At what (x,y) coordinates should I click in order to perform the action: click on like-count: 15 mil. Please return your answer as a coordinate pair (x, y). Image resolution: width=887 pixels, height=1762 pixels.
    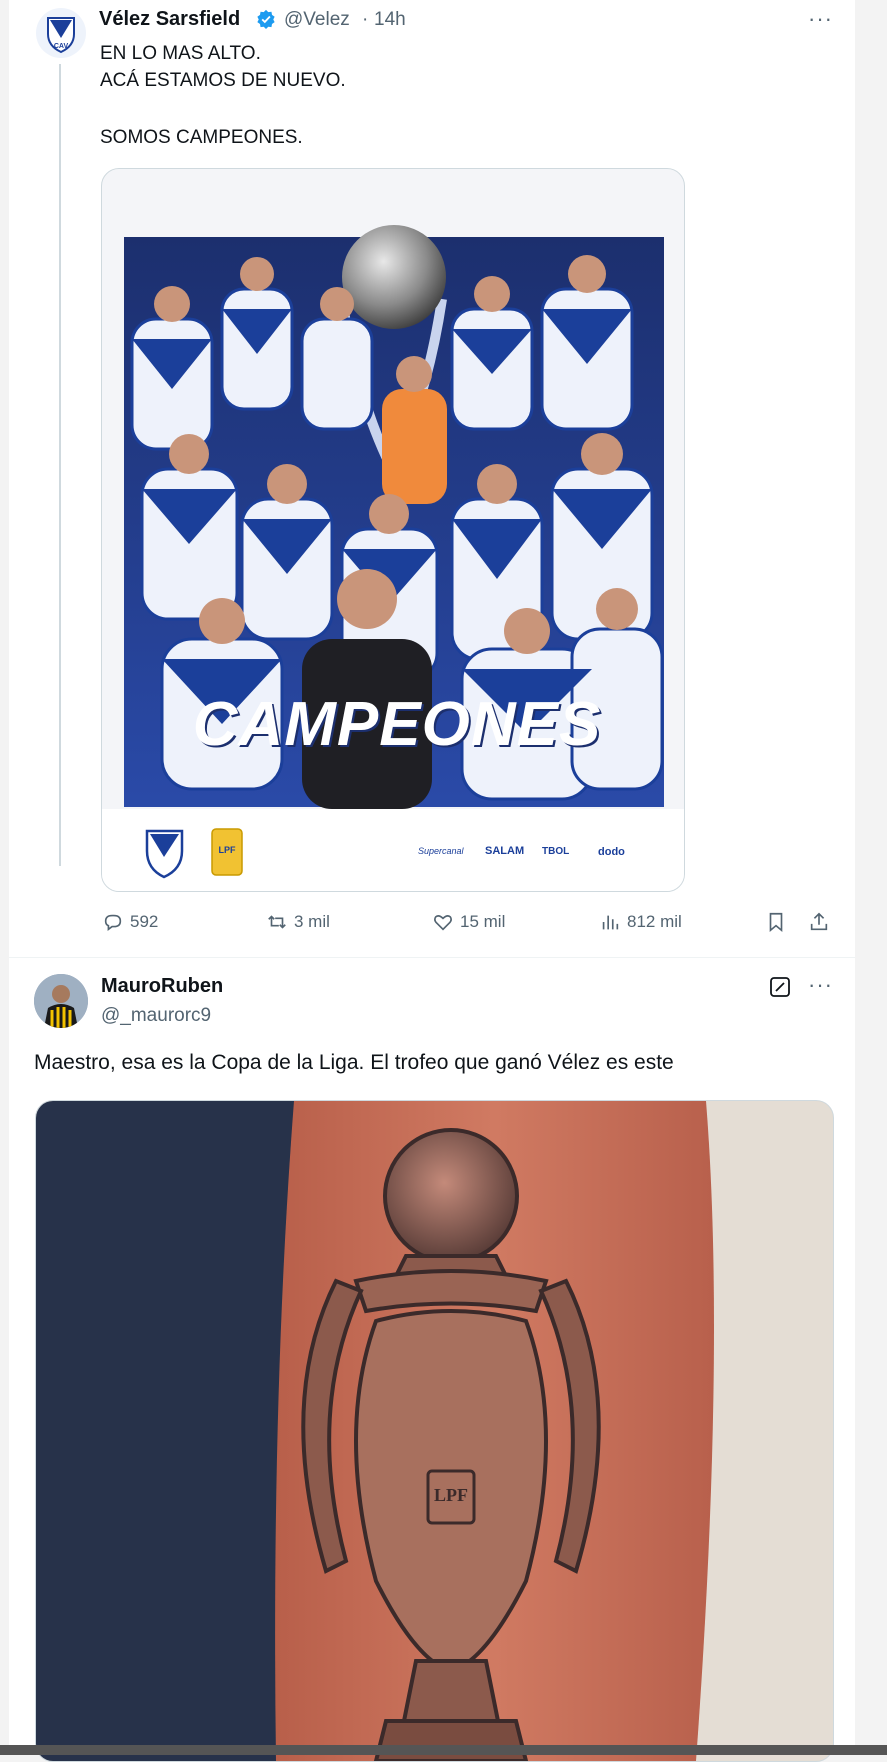
    Looking at the image, I should click on (483, 921).